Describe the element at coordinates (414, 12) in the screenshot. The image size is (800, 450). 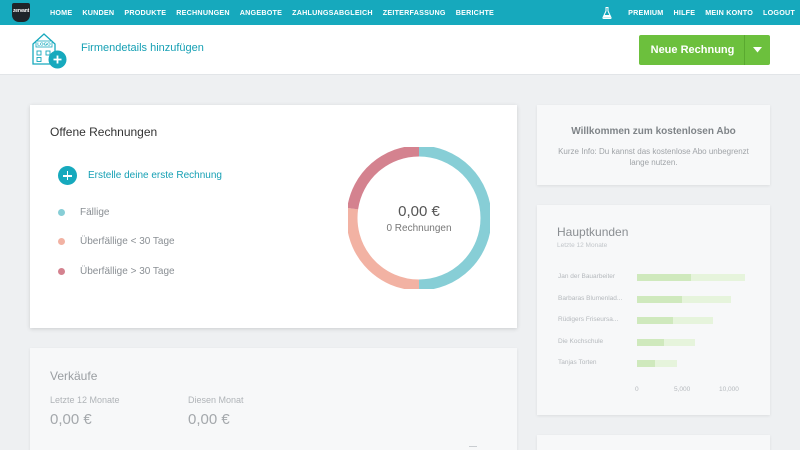
I see `nav-zeiterfassung: ZEITERFASSUNG` at that location.